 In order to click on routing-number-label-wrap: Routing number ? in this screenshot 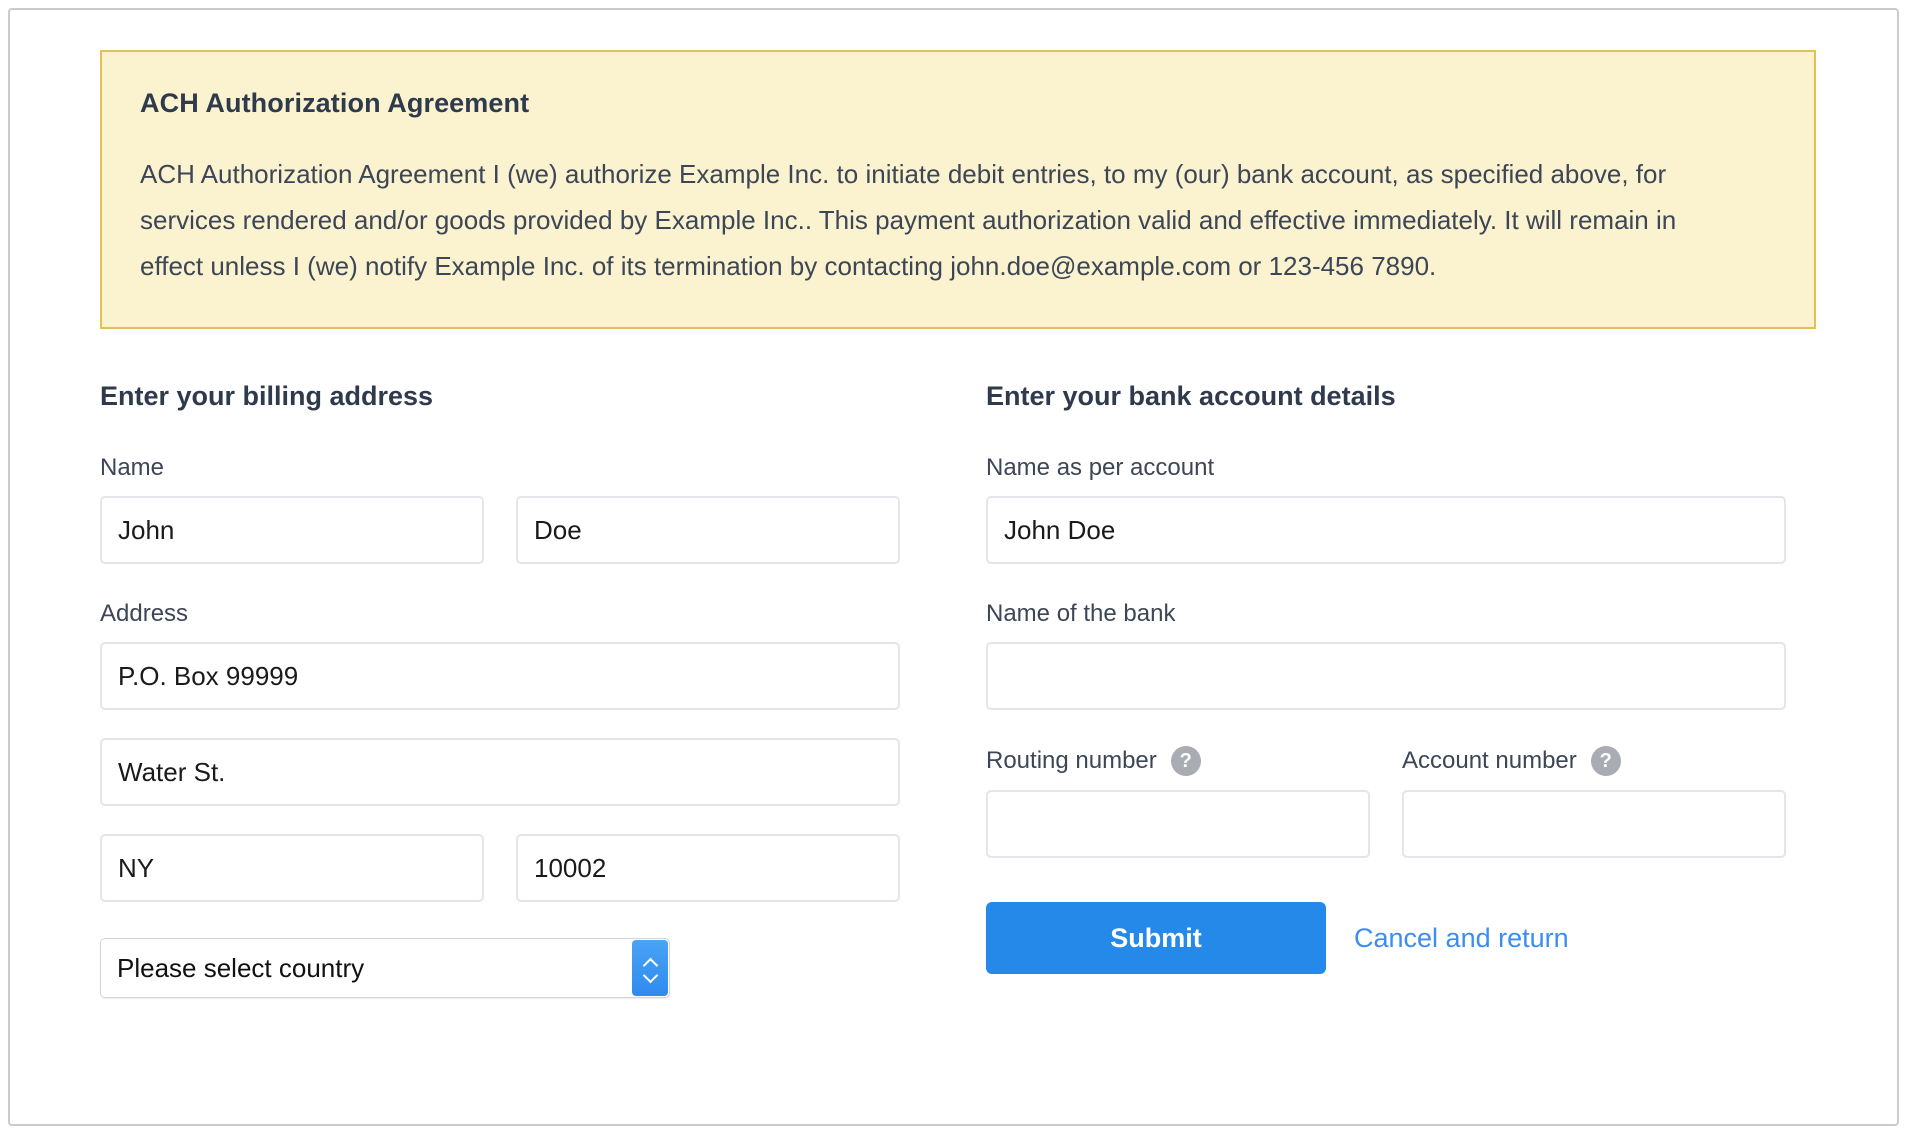, I will do `click(1178, 761)`.